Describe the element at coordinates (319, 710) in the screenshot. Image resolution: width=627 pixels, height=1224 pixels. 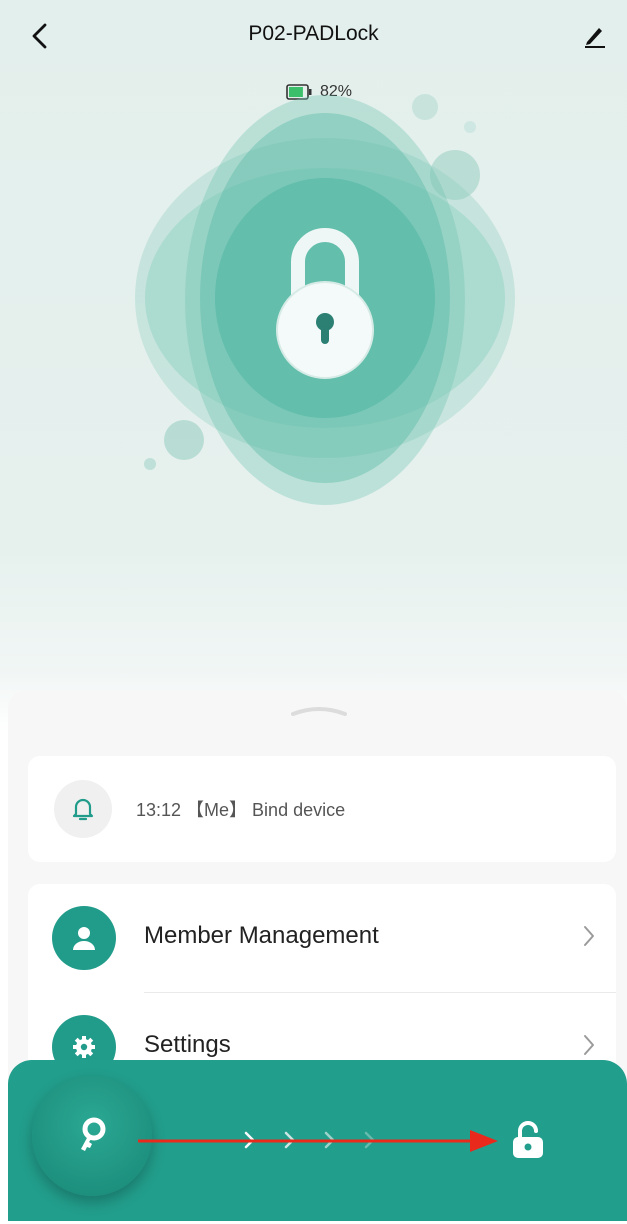
I see `sheet-grip-handle` at that location.